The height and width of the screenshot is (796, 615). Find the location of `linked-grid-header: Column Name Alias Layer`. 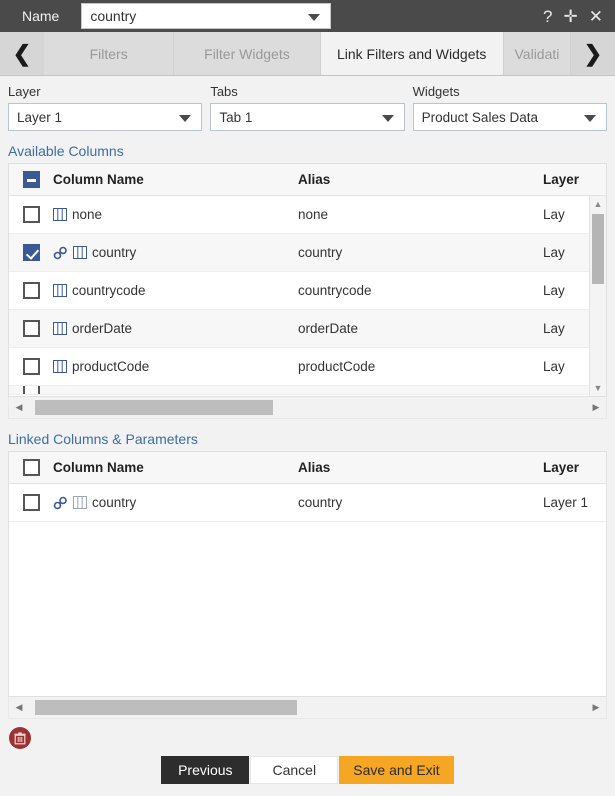

linked-grid-header: Column Name Alias Layer is located at coordinates (307, 468).